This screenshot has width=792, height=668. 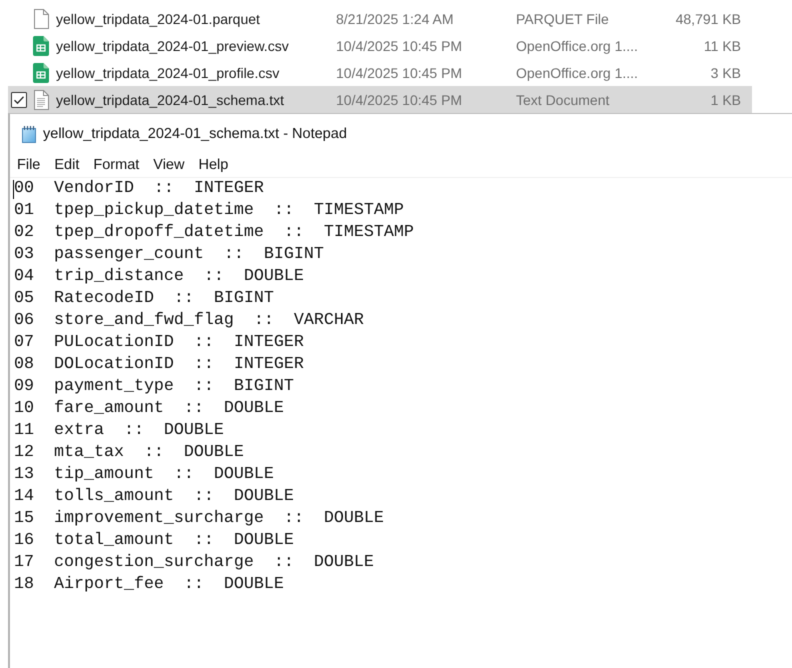 What do you see at coordinates (66, 165) in the screenshot?
I see `menu-item: Edit` at bounding box center [66, 165].